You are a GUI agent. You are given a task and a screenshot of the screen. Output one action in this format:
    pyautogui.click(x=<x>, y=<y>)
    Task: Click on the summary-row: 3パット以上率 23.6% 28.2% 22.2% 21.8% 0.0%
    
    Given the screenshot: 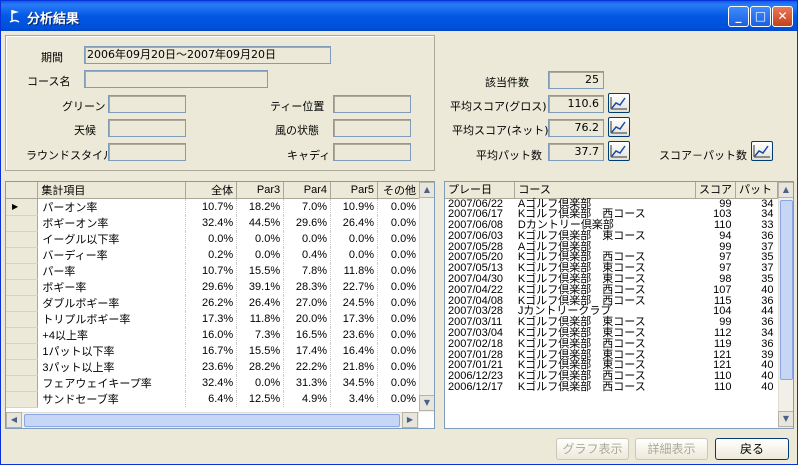 What is the action you would take?
    pyautogui.click(x=213, y=367)
    